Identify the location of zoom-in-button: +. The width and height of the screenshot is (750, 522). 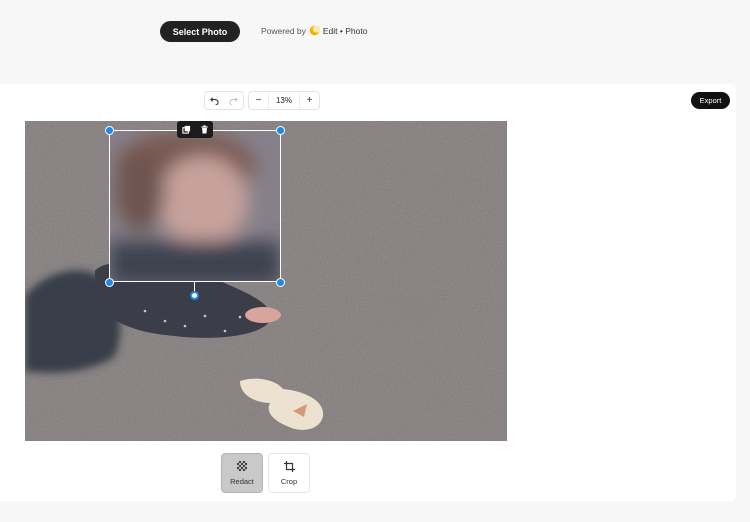
(309, 100).